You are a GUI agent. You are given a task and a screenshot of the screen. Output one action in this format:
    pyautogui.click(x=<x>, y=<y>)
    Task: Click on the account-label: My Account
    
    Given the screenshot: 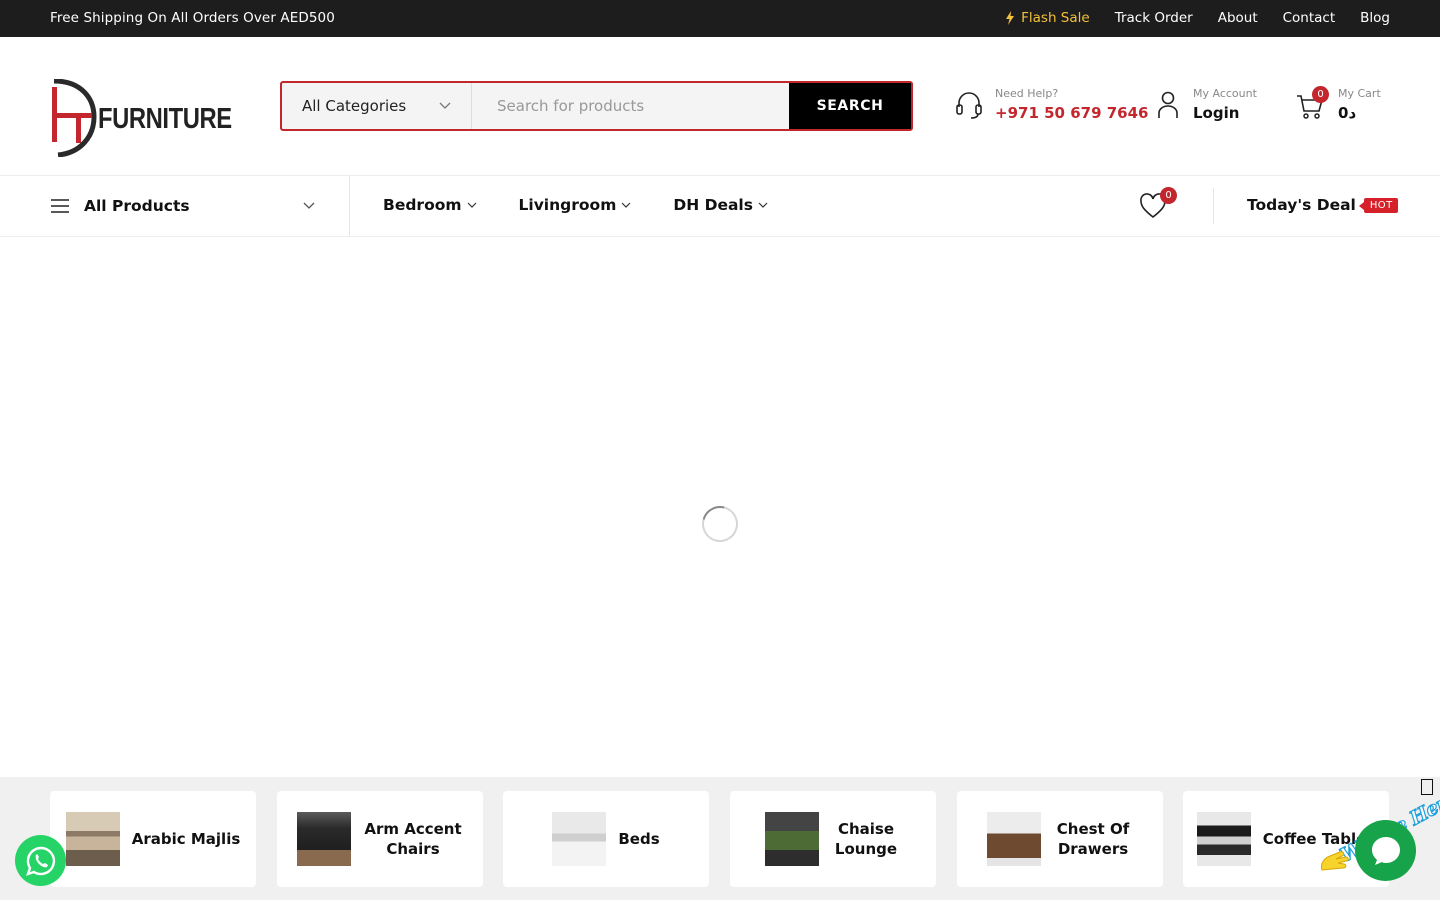 What is the action you would take?
    pyautogui.click(x=1225, y=93)
    